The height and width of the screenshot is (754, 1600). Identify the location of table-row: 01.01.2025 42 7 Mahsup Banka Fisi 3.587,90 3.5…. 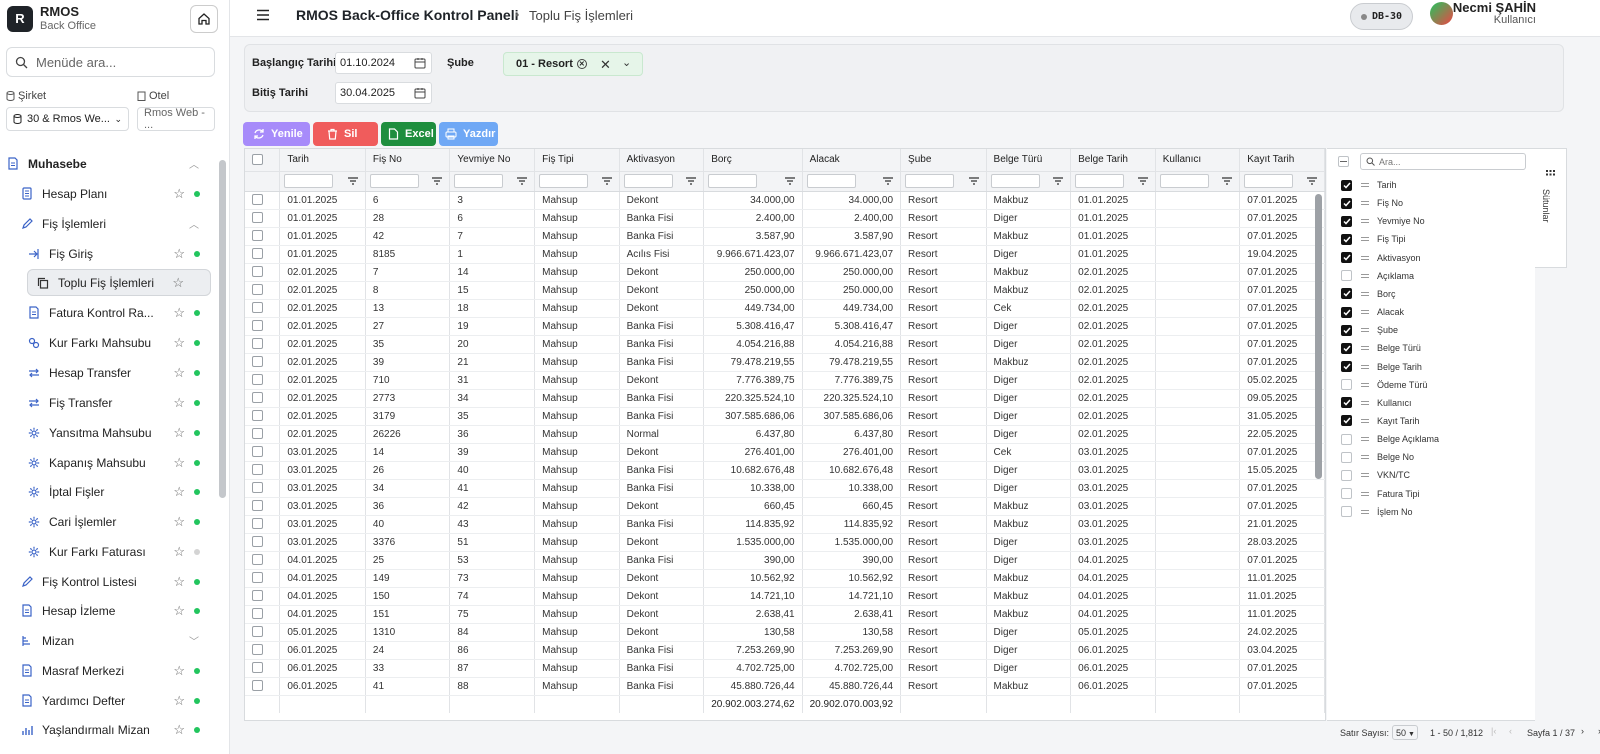
(785, 236).